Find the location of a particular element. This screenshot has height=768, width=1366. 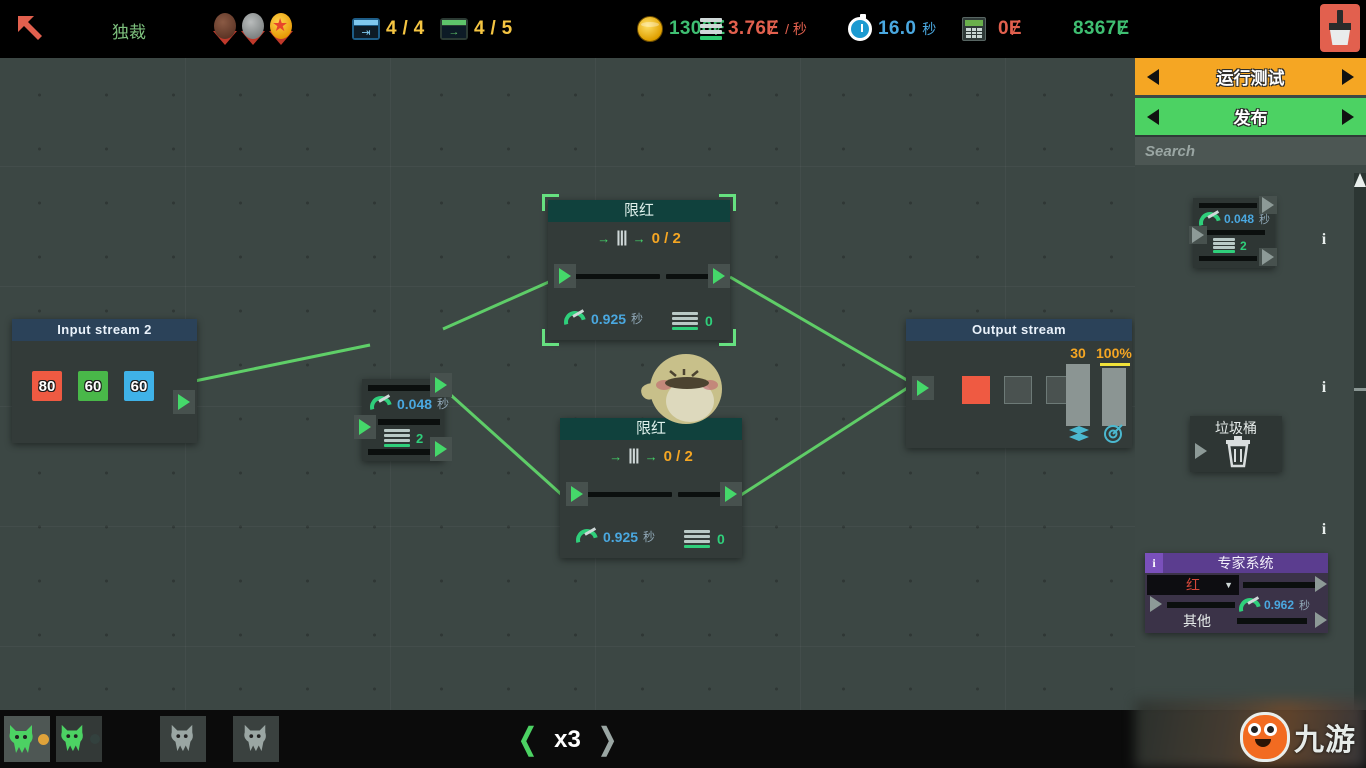

limiter-node-2-queue: 0 is located at coordinates (704, 539).